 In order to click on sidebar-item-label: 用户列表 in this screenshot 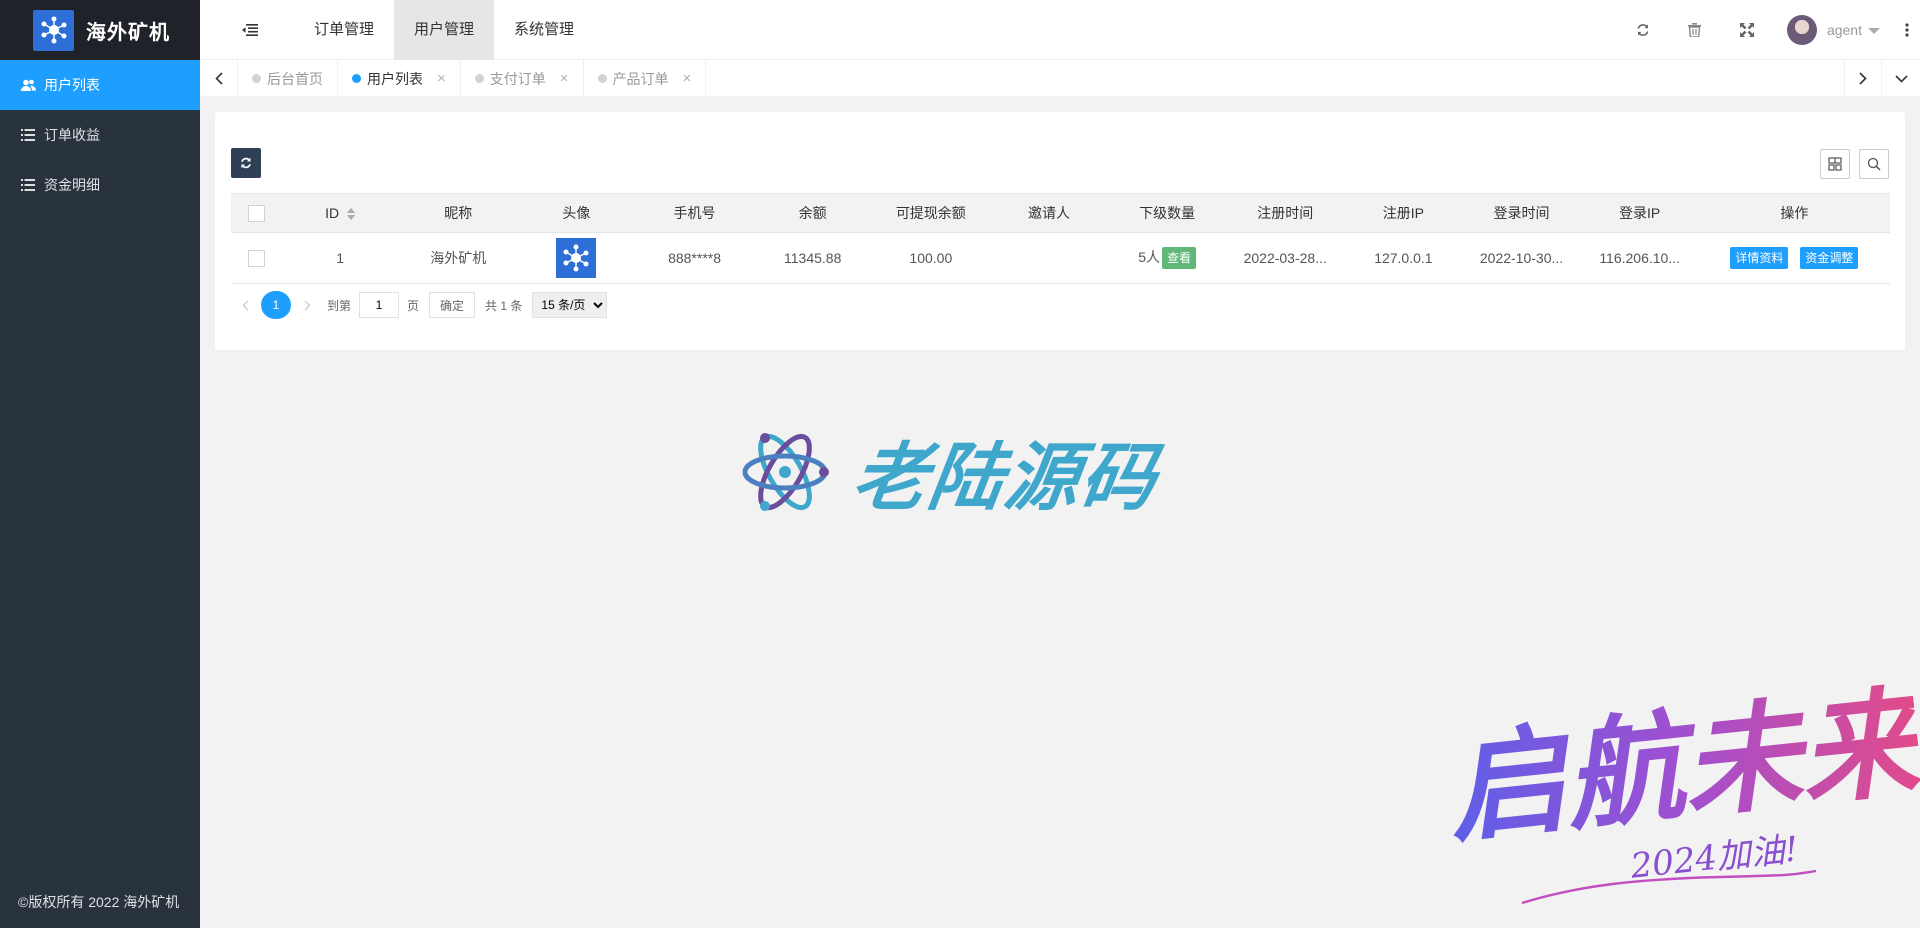, I will do `click(72, 85)`.